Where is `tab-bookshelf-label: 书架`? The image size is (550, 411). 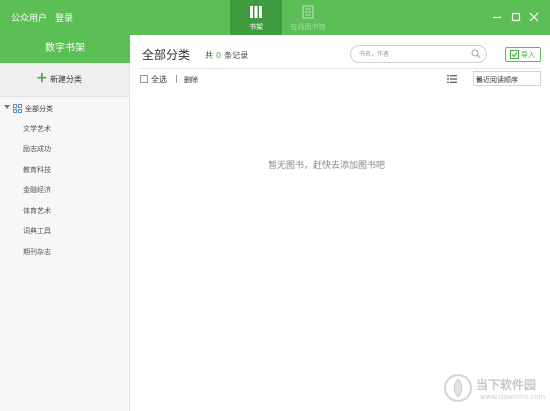 tab-bookshelf-label: 书架 is located at coordinates (256, 27).